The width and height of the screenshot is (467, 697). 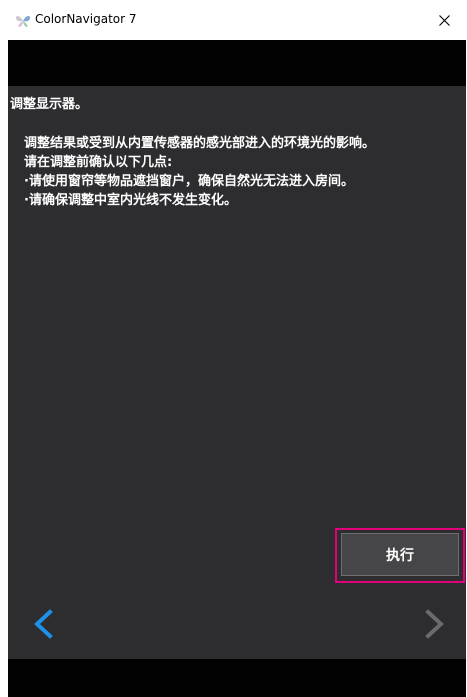 I want to click on next-button, so click(x=434, y=624).